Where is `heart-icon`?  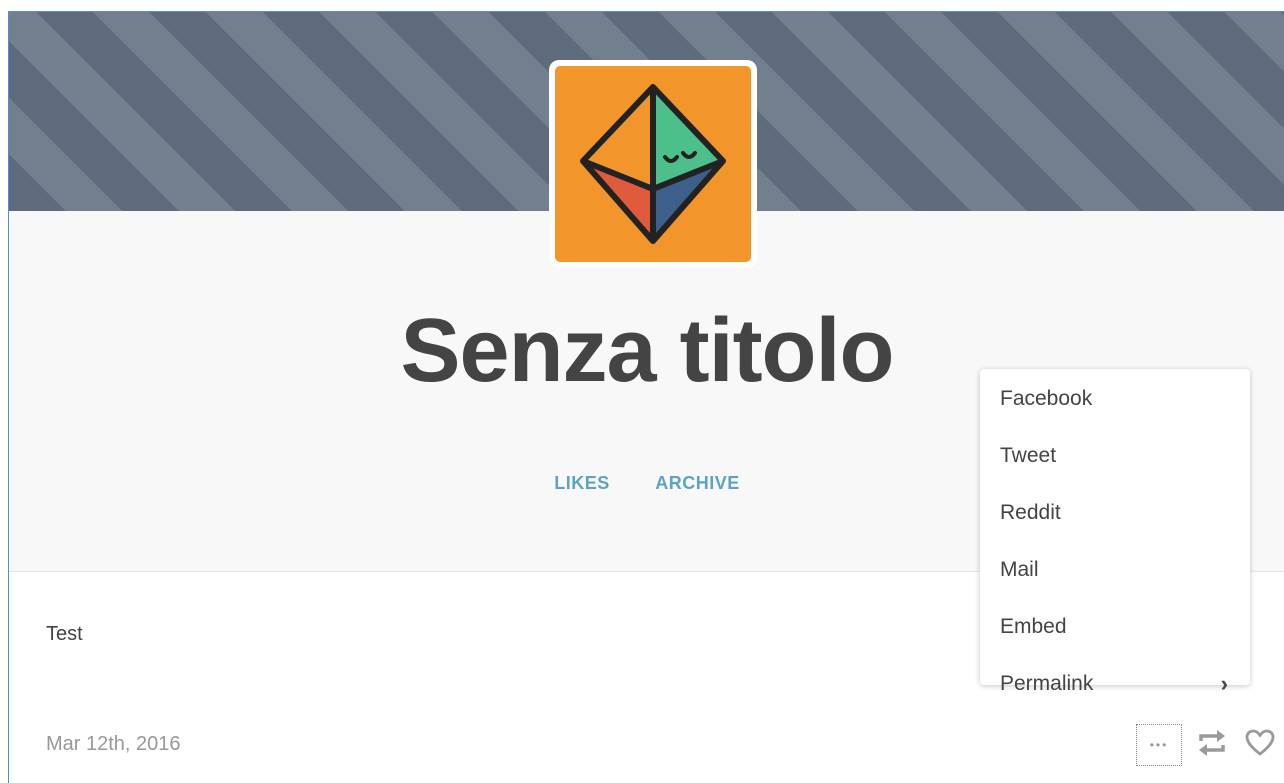
heart-icon is located at coordinates (1260, 745).